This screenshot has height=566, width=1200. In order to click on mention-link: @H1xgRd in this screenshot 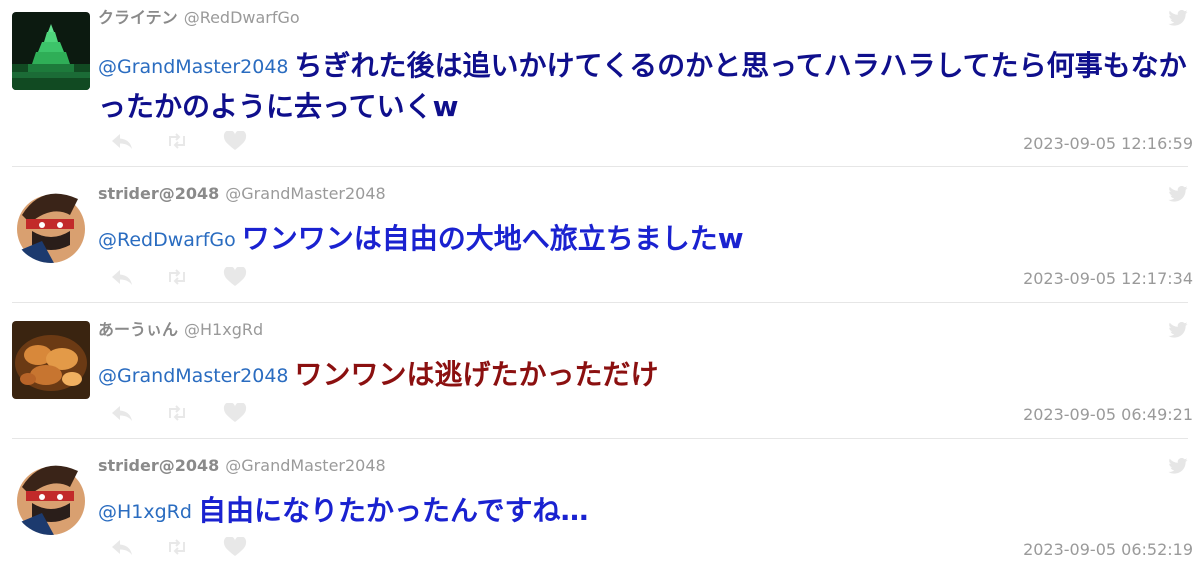, I will do `click(145, 512)`.